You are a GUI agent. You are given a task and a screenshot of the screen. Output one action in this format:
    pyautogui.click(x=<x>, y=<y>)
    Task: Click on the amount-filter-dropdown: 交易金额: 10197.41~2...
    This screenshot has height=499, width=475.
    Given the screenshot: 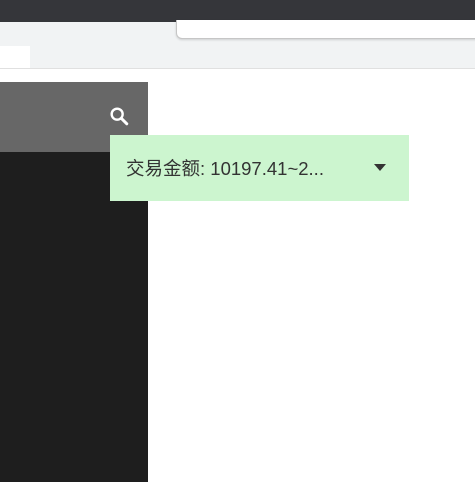 What is the action you would take?
    pyautogui.click(x=259, y=168)
    